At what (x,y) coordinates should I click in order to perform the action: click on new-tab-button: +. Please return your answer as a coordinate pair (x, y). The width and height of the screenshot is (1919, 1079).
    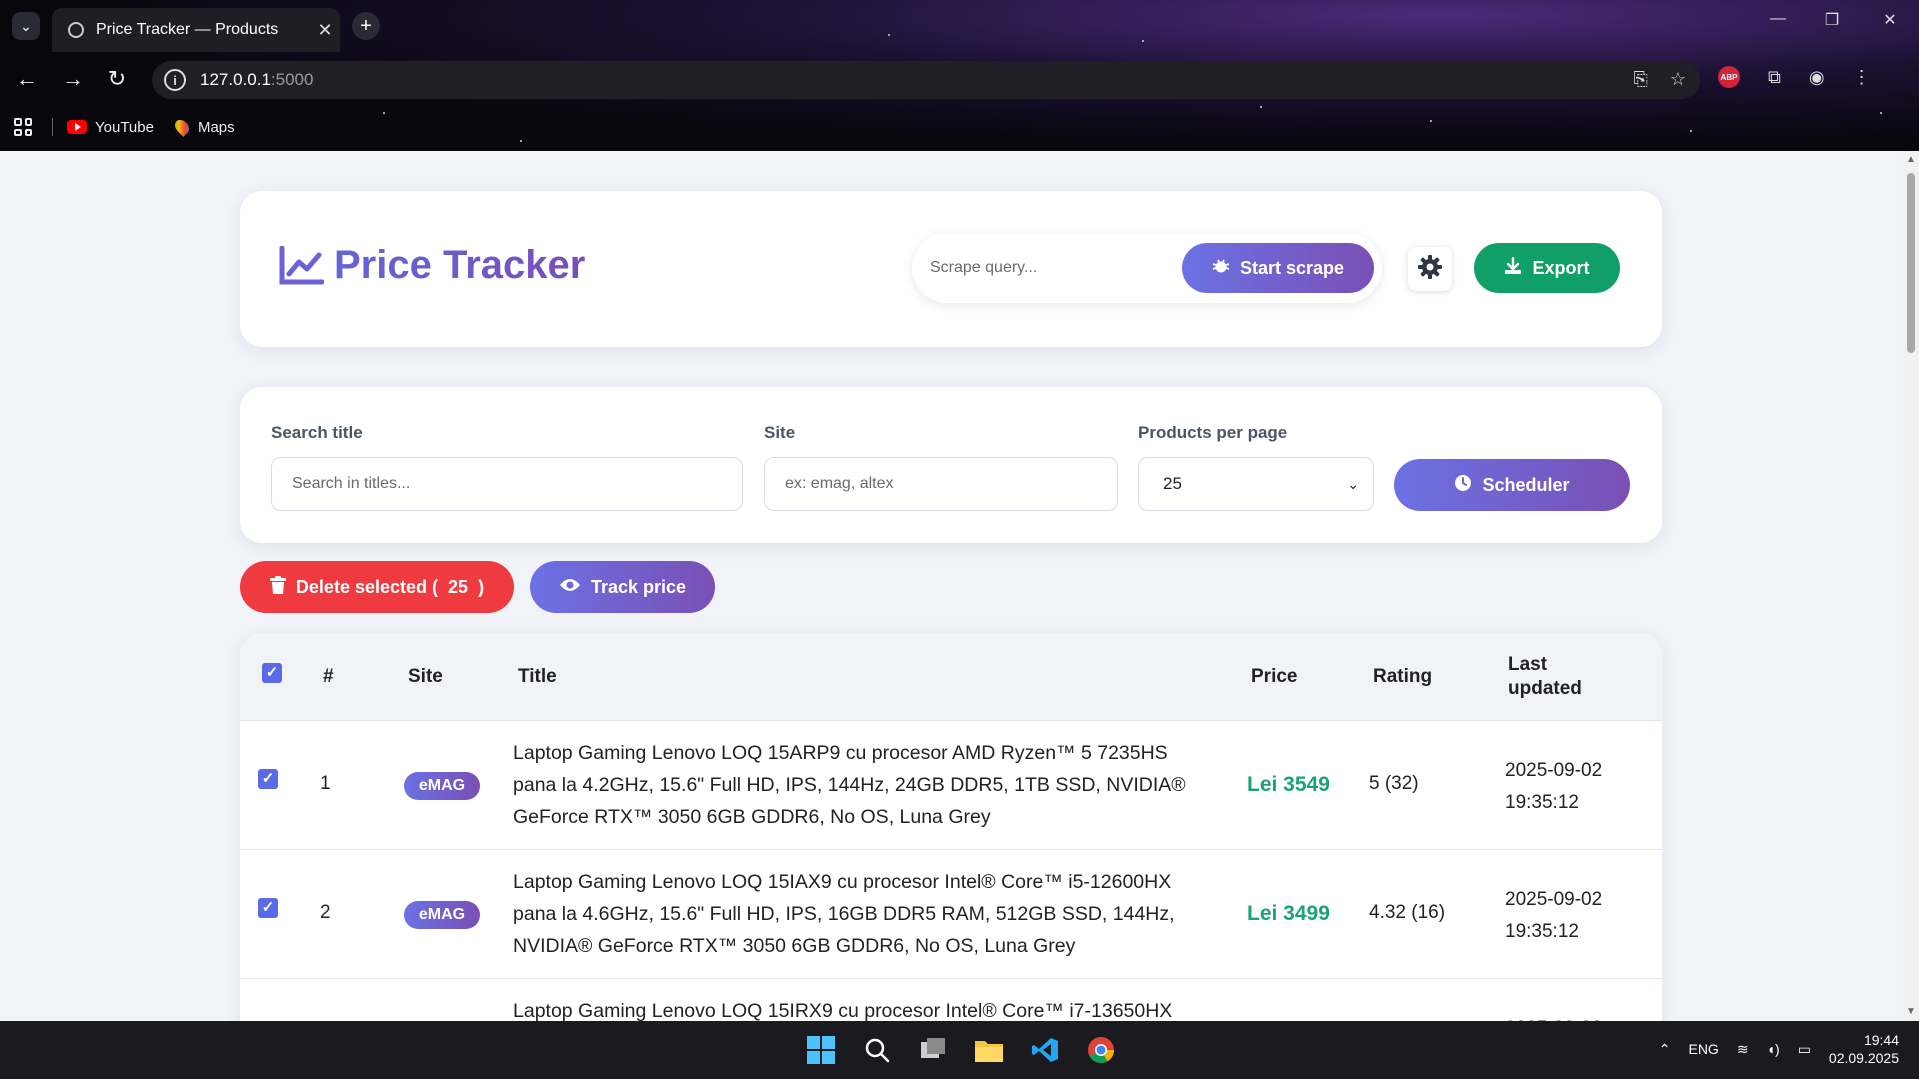
    Looking at the image, I should click on (366, 26).